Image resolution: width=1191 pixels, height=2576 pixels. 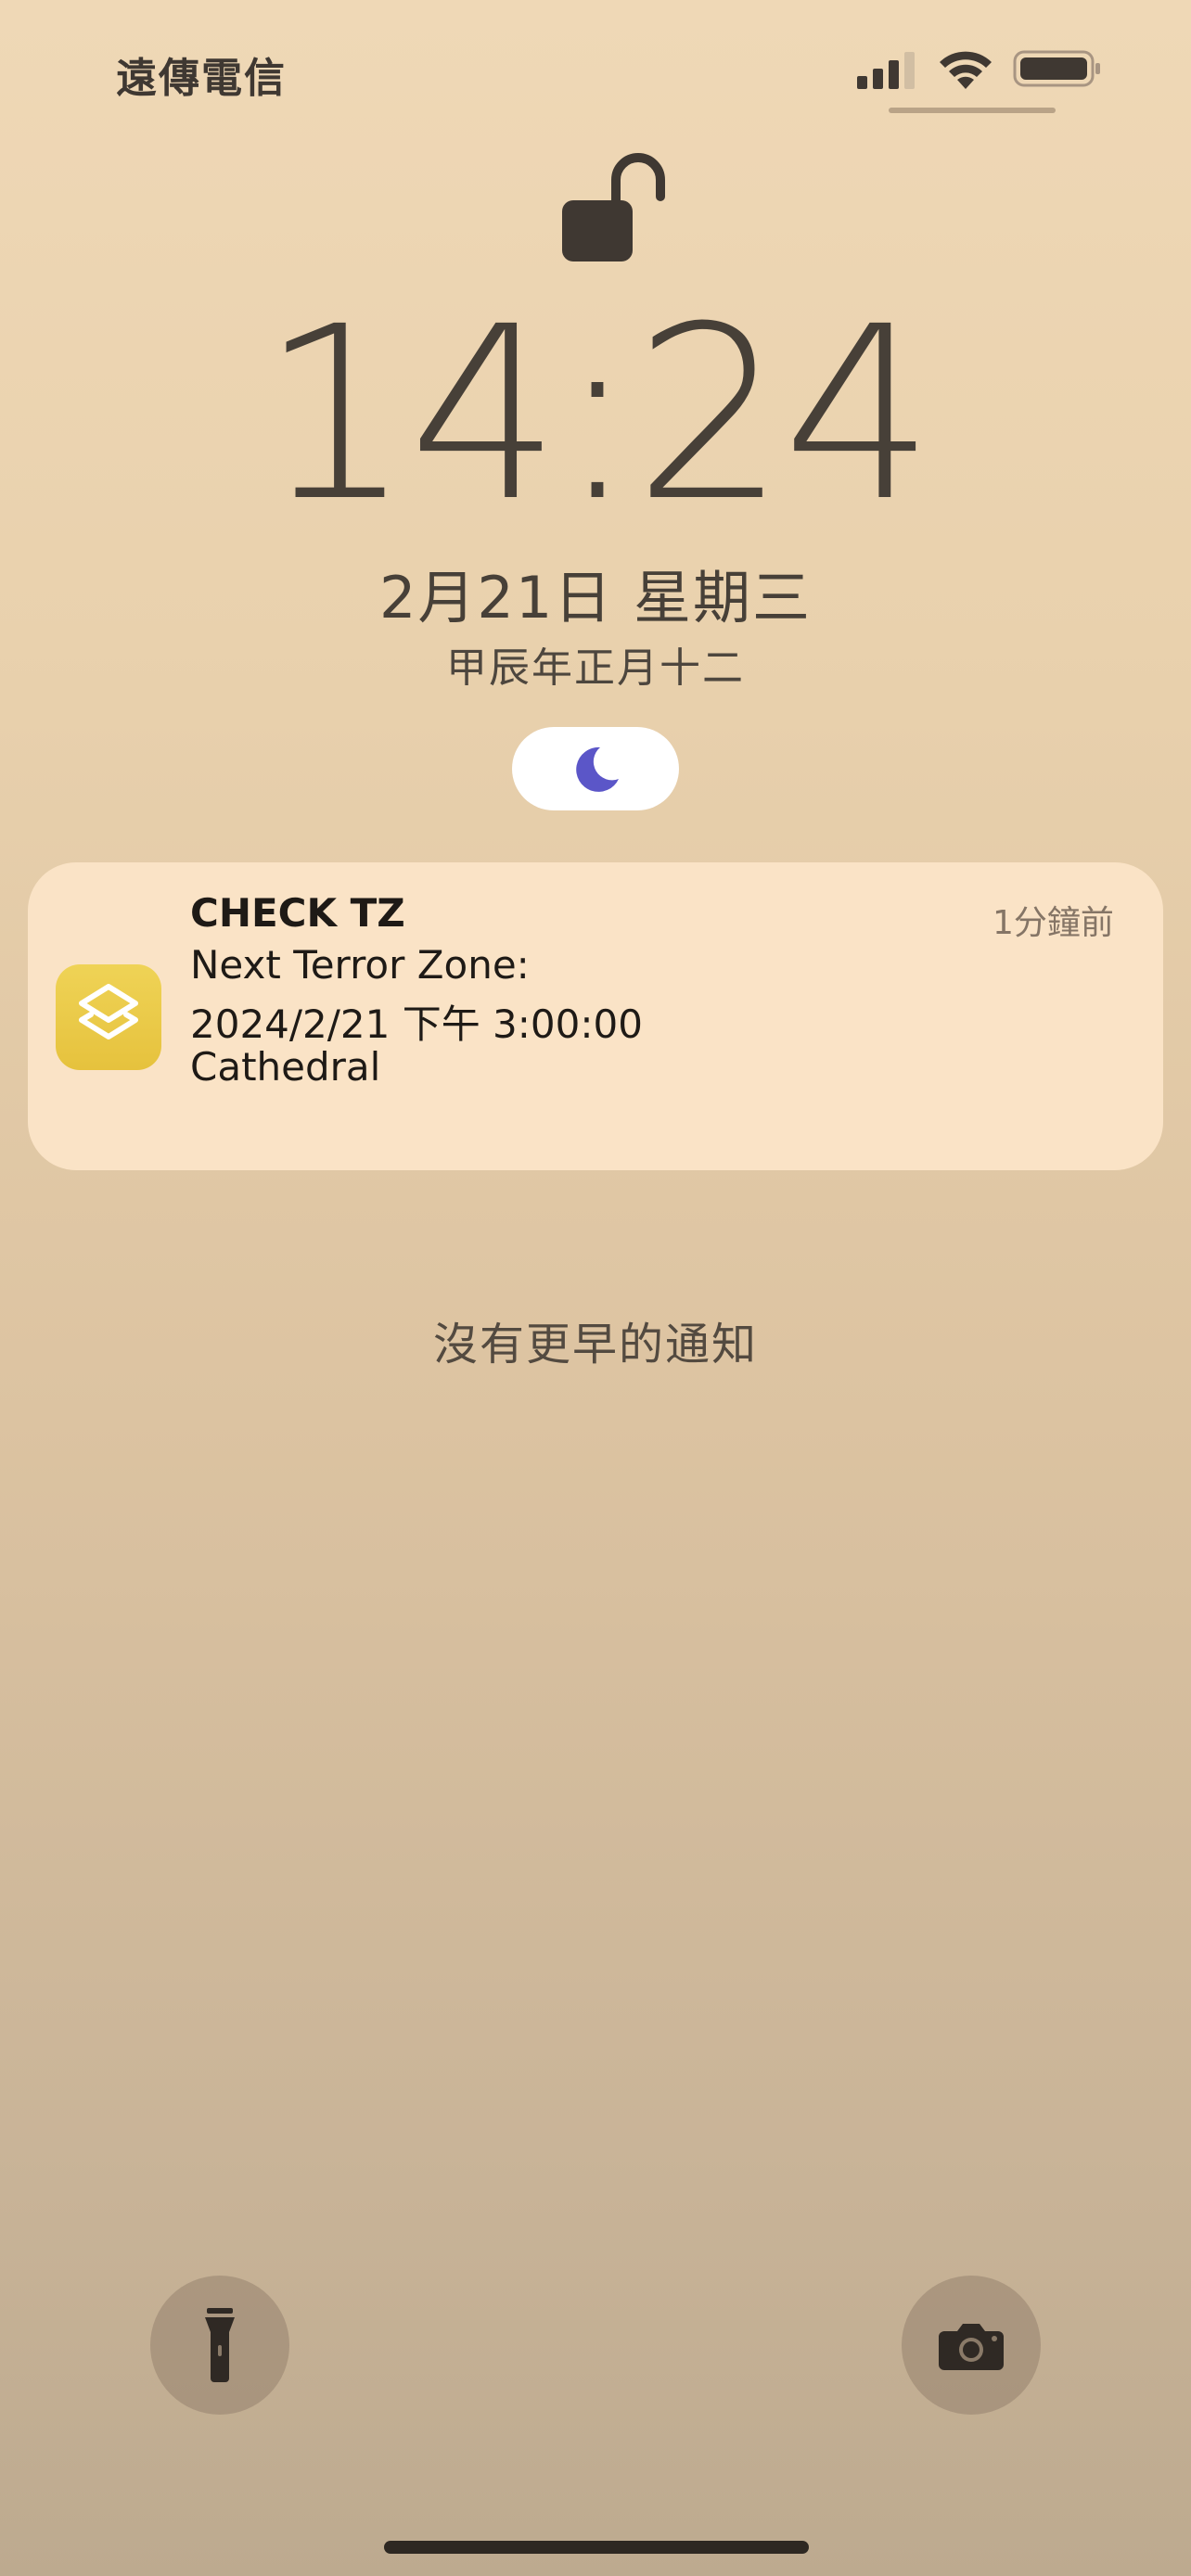 I want to click on flashlight-button, so click(x=219, y=2345).